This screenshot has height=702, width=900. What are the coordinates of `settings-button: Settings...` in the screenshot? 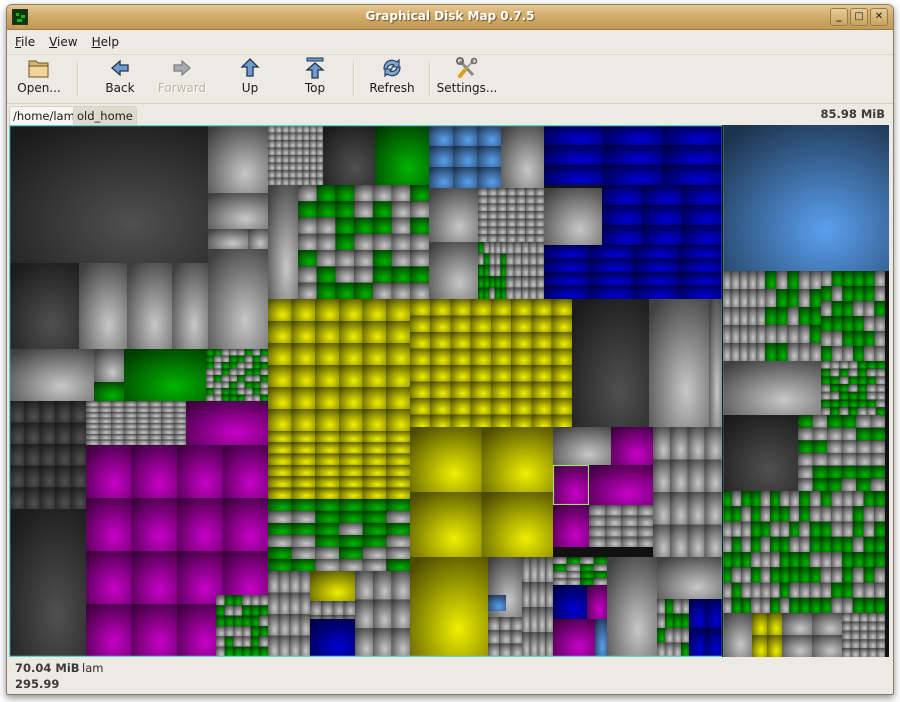 It's located at (467, 79).